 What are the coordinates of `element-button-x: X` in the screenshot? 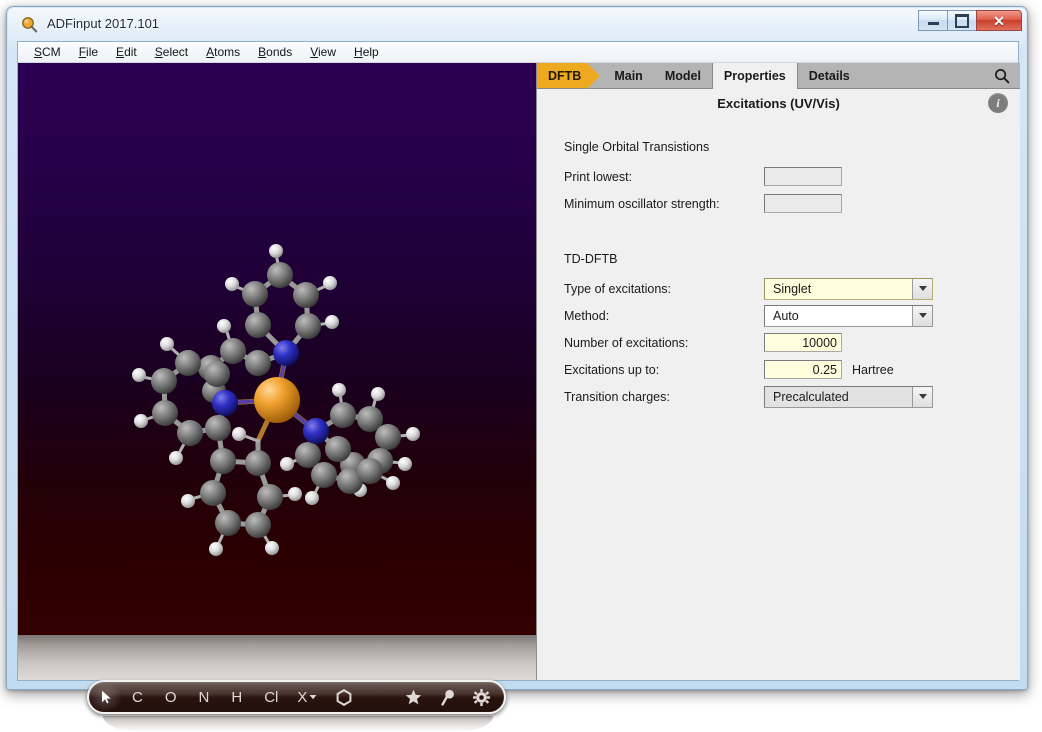 It's located at (307, 697).